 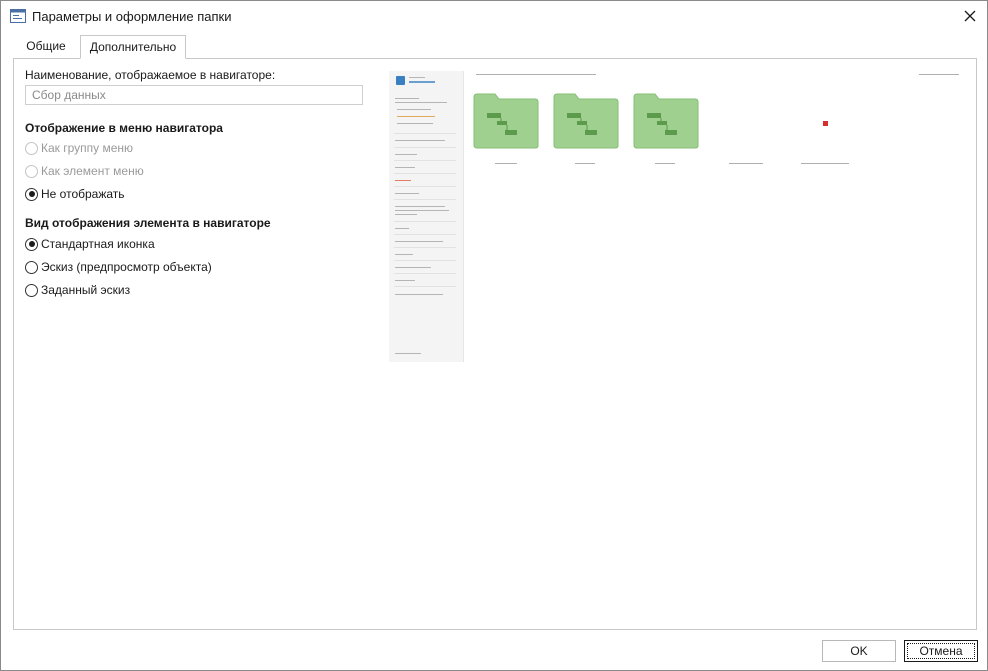 I want to click on element-view-title: Вид отображения элемента в навигаторе, so click(x=148, y=223).